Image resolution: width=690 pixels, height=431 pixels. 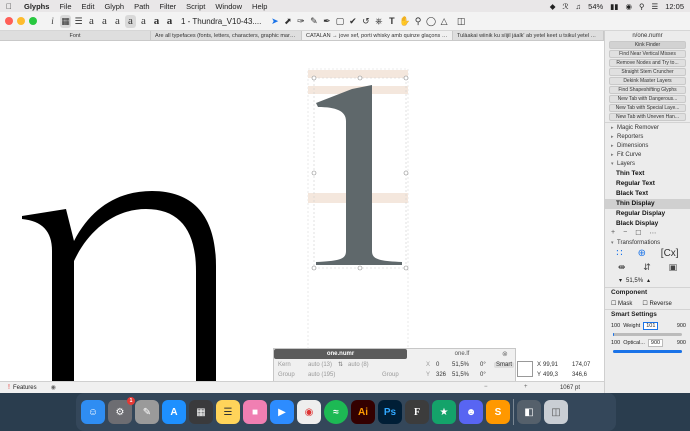 What do you see at coordinates (201, 412) in the screenshot?
I see `calculator-icon: ▦` at bounding box center [201, 412].